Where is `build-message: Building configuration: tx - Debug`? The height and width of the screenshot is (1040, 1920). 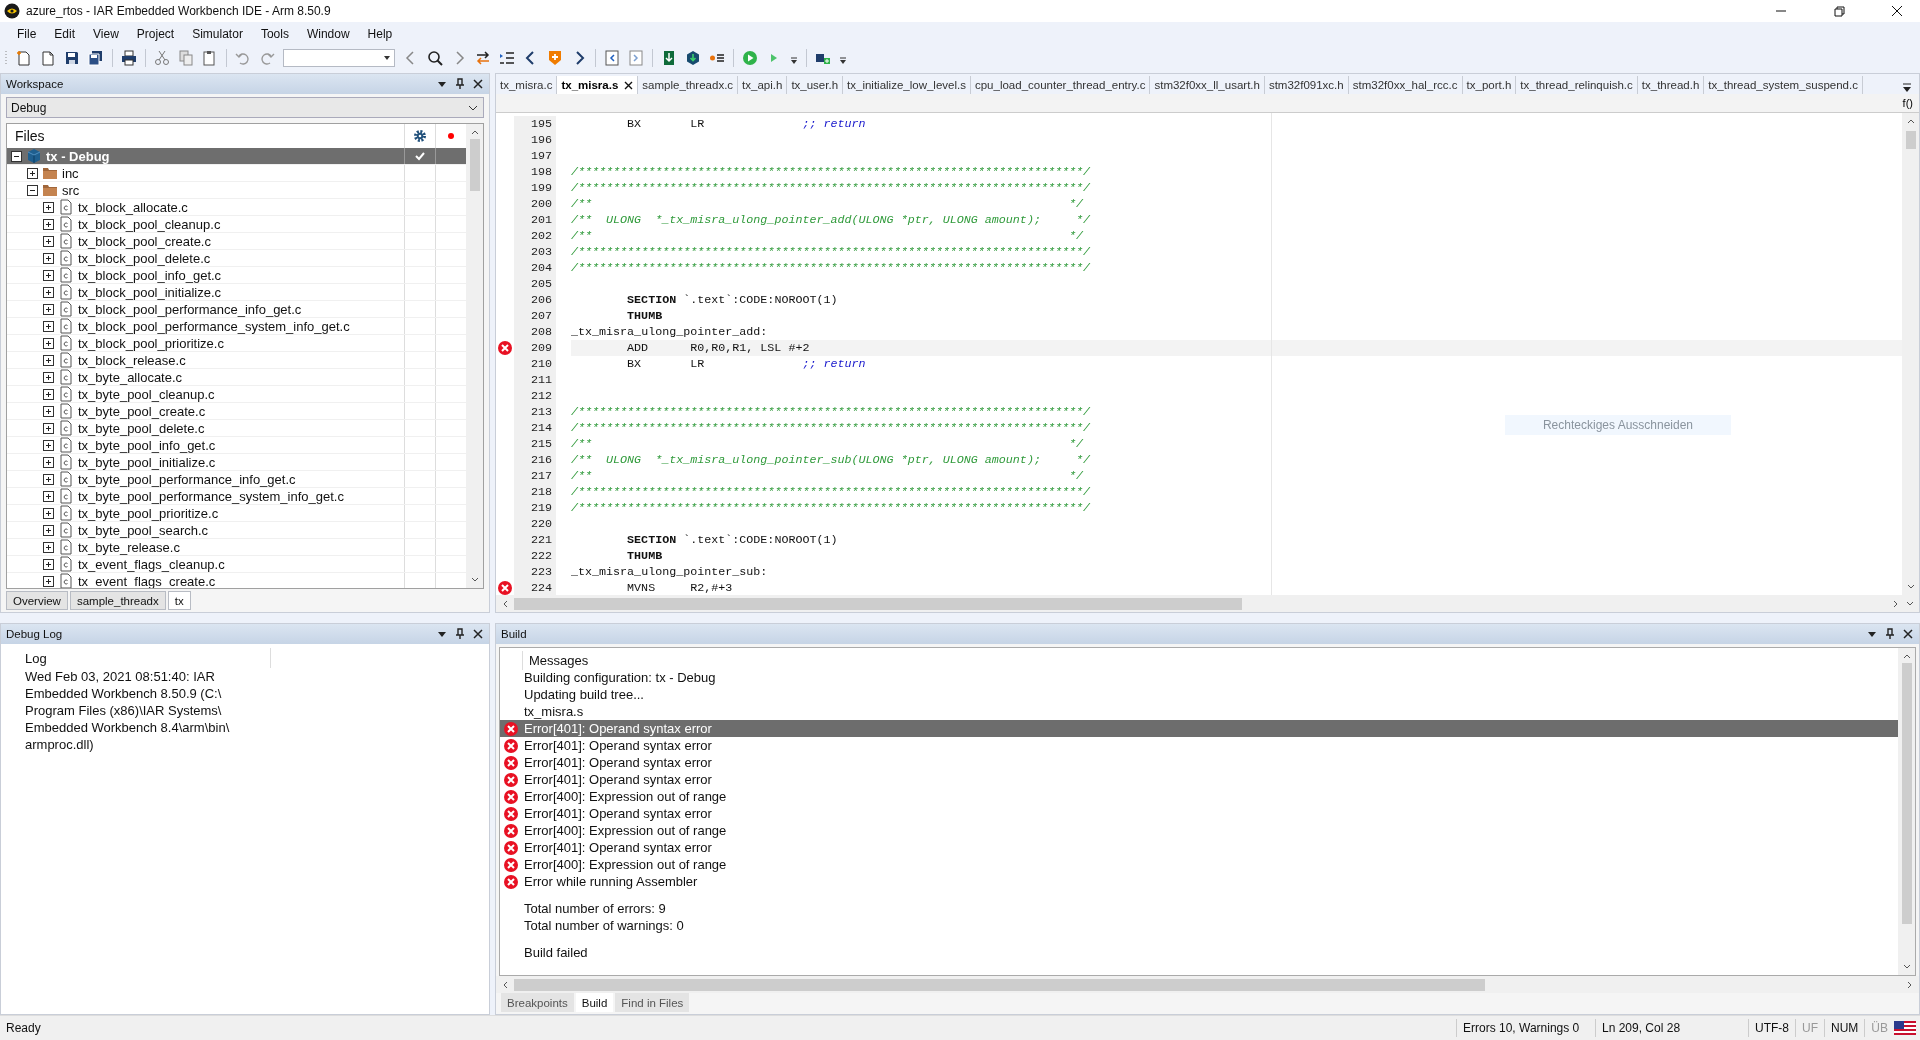 build-message: Building configuration: tx - Debug is located at coordinates (1199, 677).